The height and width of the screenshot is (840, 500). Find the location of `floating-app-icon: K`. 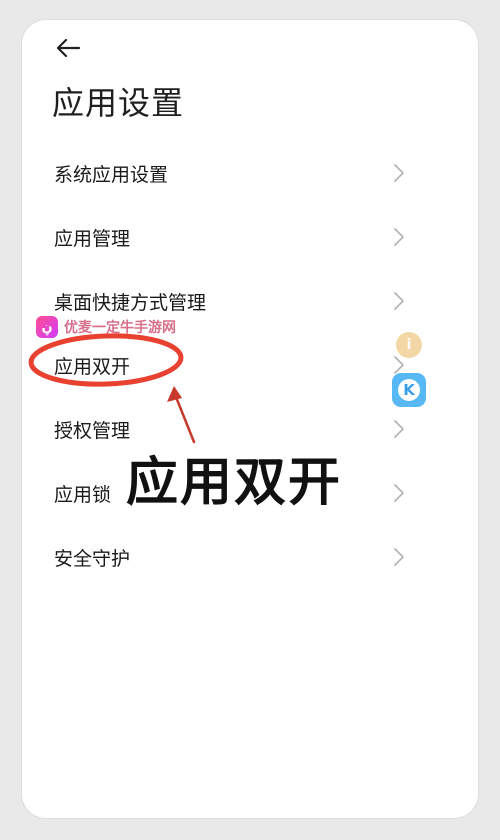

floating-app-icon: K is located at coordinates (409, 390).